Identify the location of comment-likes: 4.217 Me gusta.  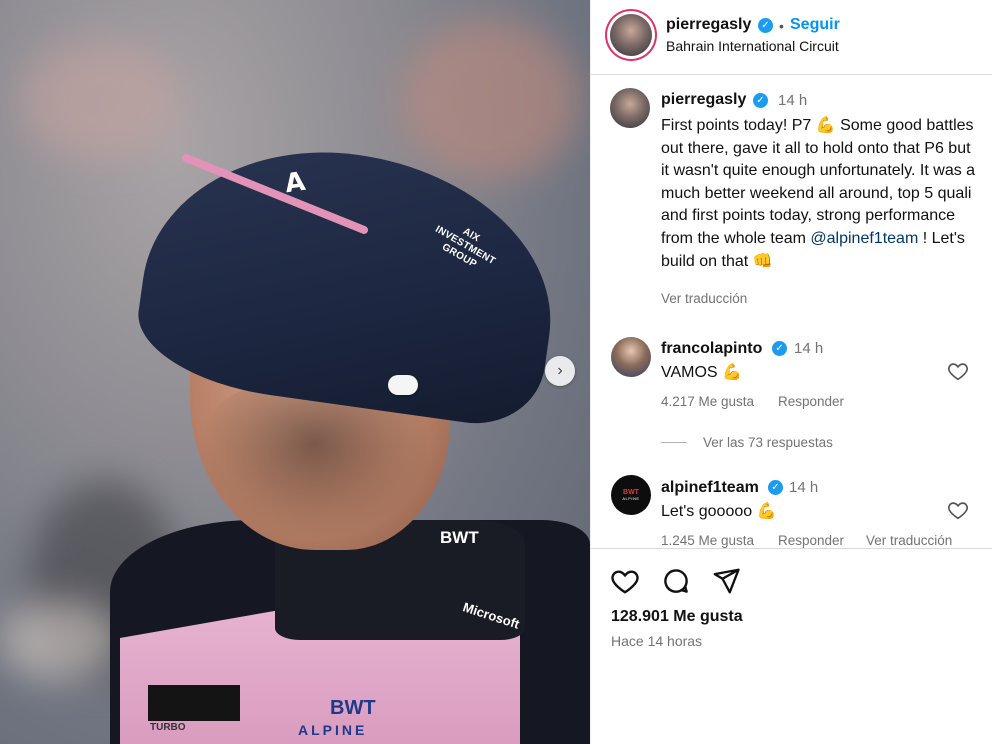
(707, 401).